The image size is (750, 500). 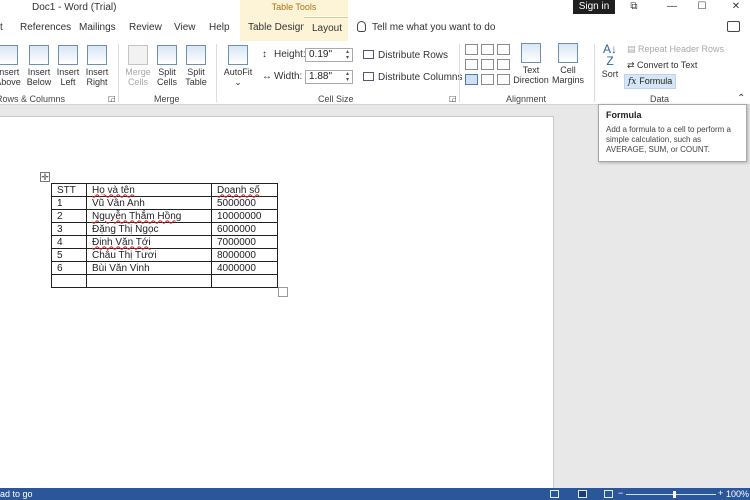 What do you see at coordinates (196, 66) in the screenshot?
I see `split-table-button: Split Table` at bounding box center [196, 66].